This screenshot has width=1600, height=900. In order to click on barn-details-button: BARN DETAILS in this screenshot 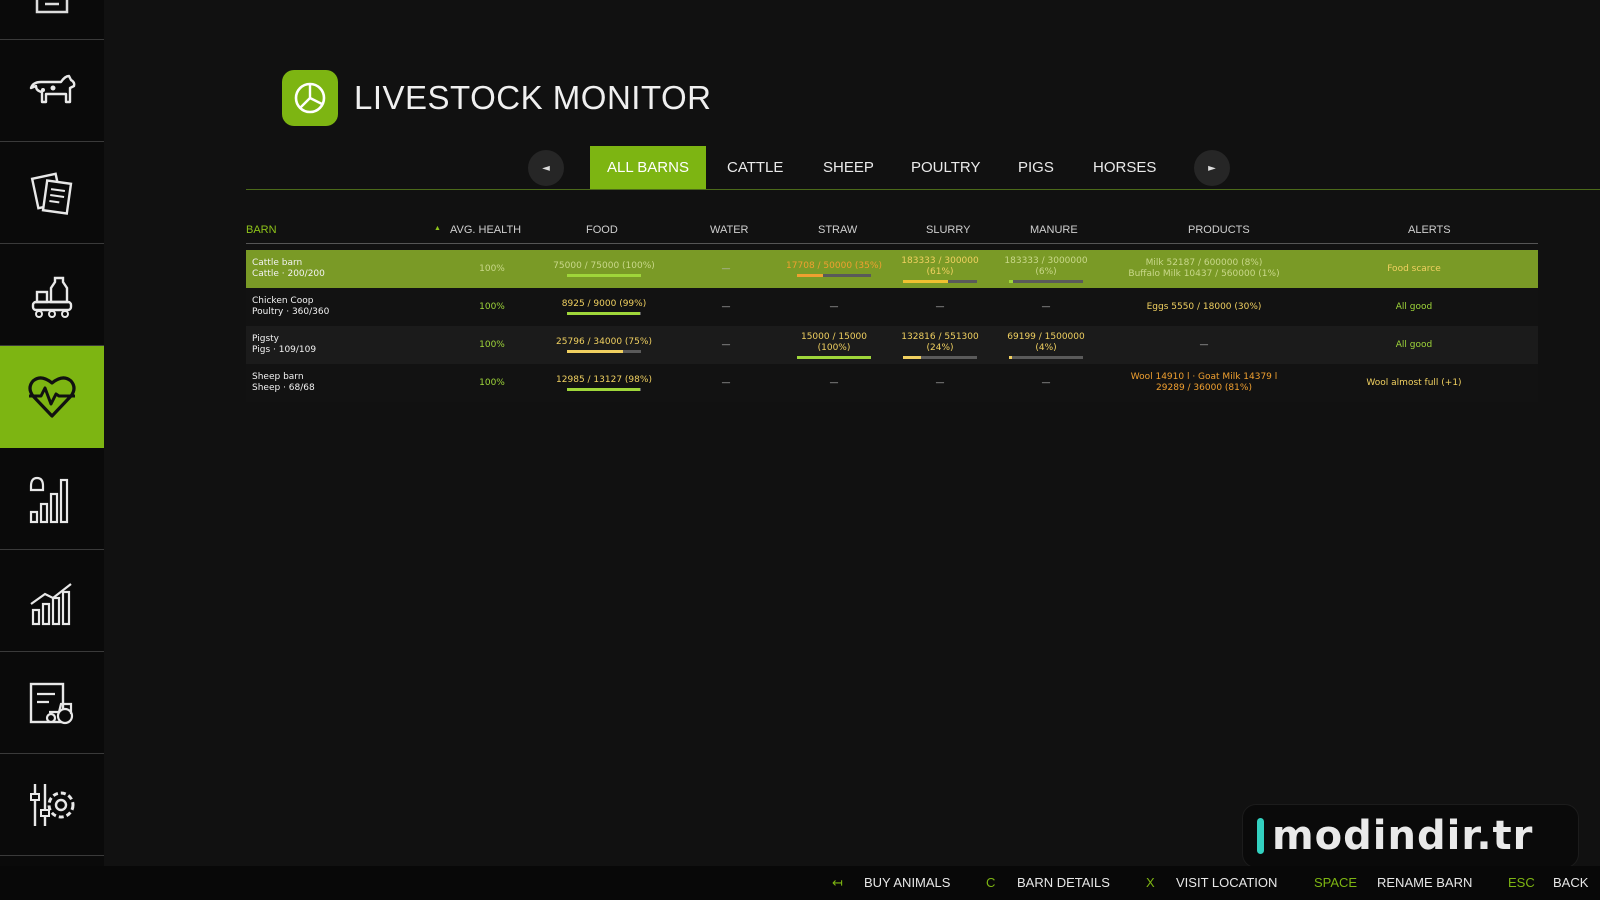, I will do `click(1063, 882)`.